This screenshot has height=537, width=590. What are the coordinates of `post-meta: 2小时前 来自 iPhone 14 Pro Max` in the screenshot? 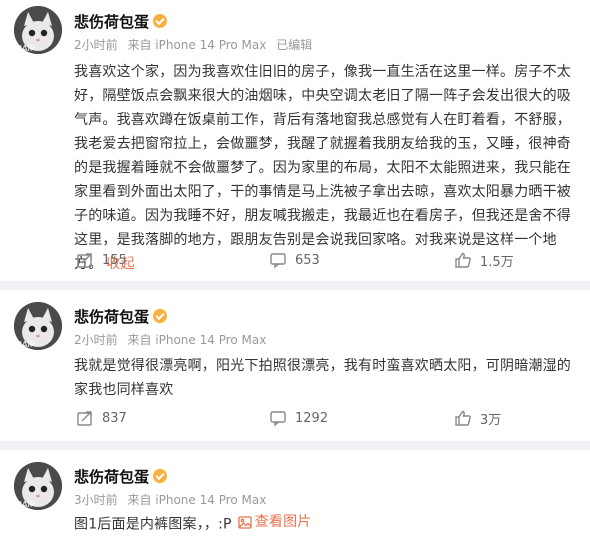 It's located at (173, 339).